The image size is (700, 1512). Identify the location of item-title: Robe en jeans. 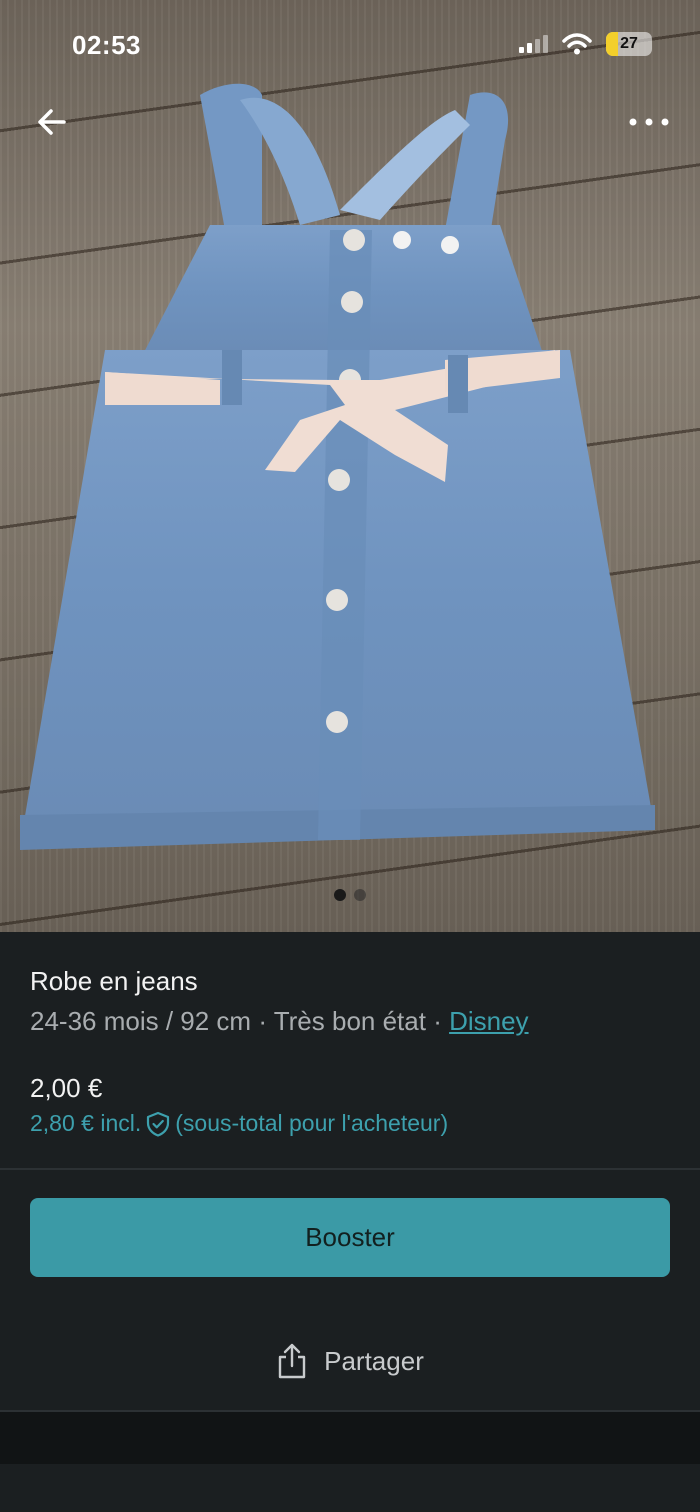
(114, 981).